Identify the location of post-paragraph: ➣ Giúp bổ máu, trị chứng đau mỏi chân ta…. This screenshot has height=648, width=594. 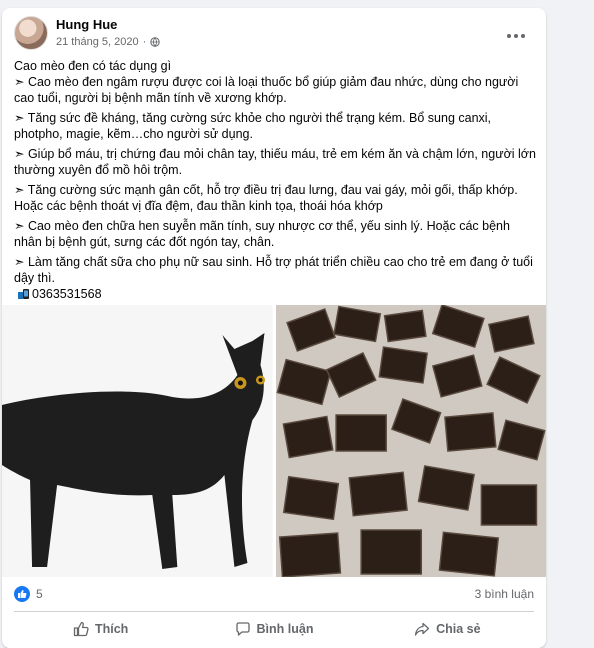
(275, 162).